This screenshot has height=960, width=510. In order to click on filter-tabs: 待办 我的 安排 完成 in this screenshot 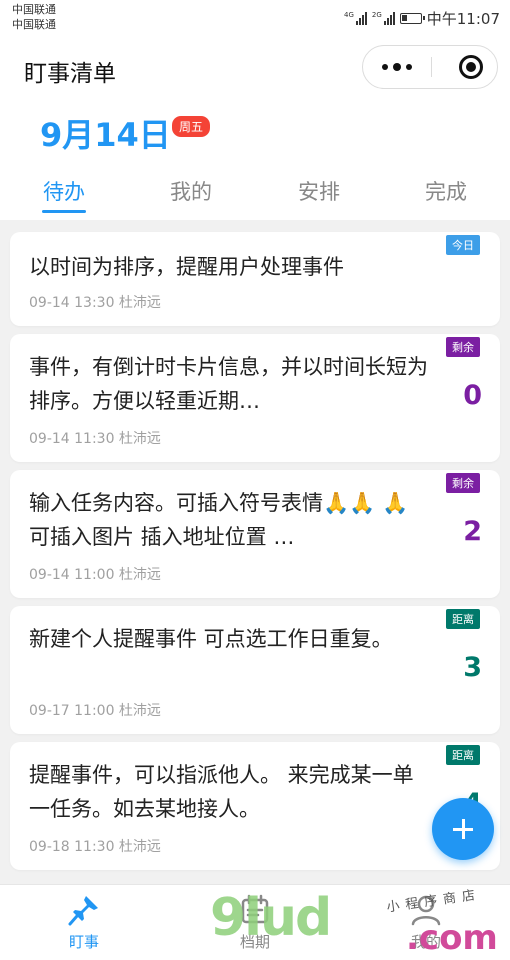, I will do `click(255, 197)`.